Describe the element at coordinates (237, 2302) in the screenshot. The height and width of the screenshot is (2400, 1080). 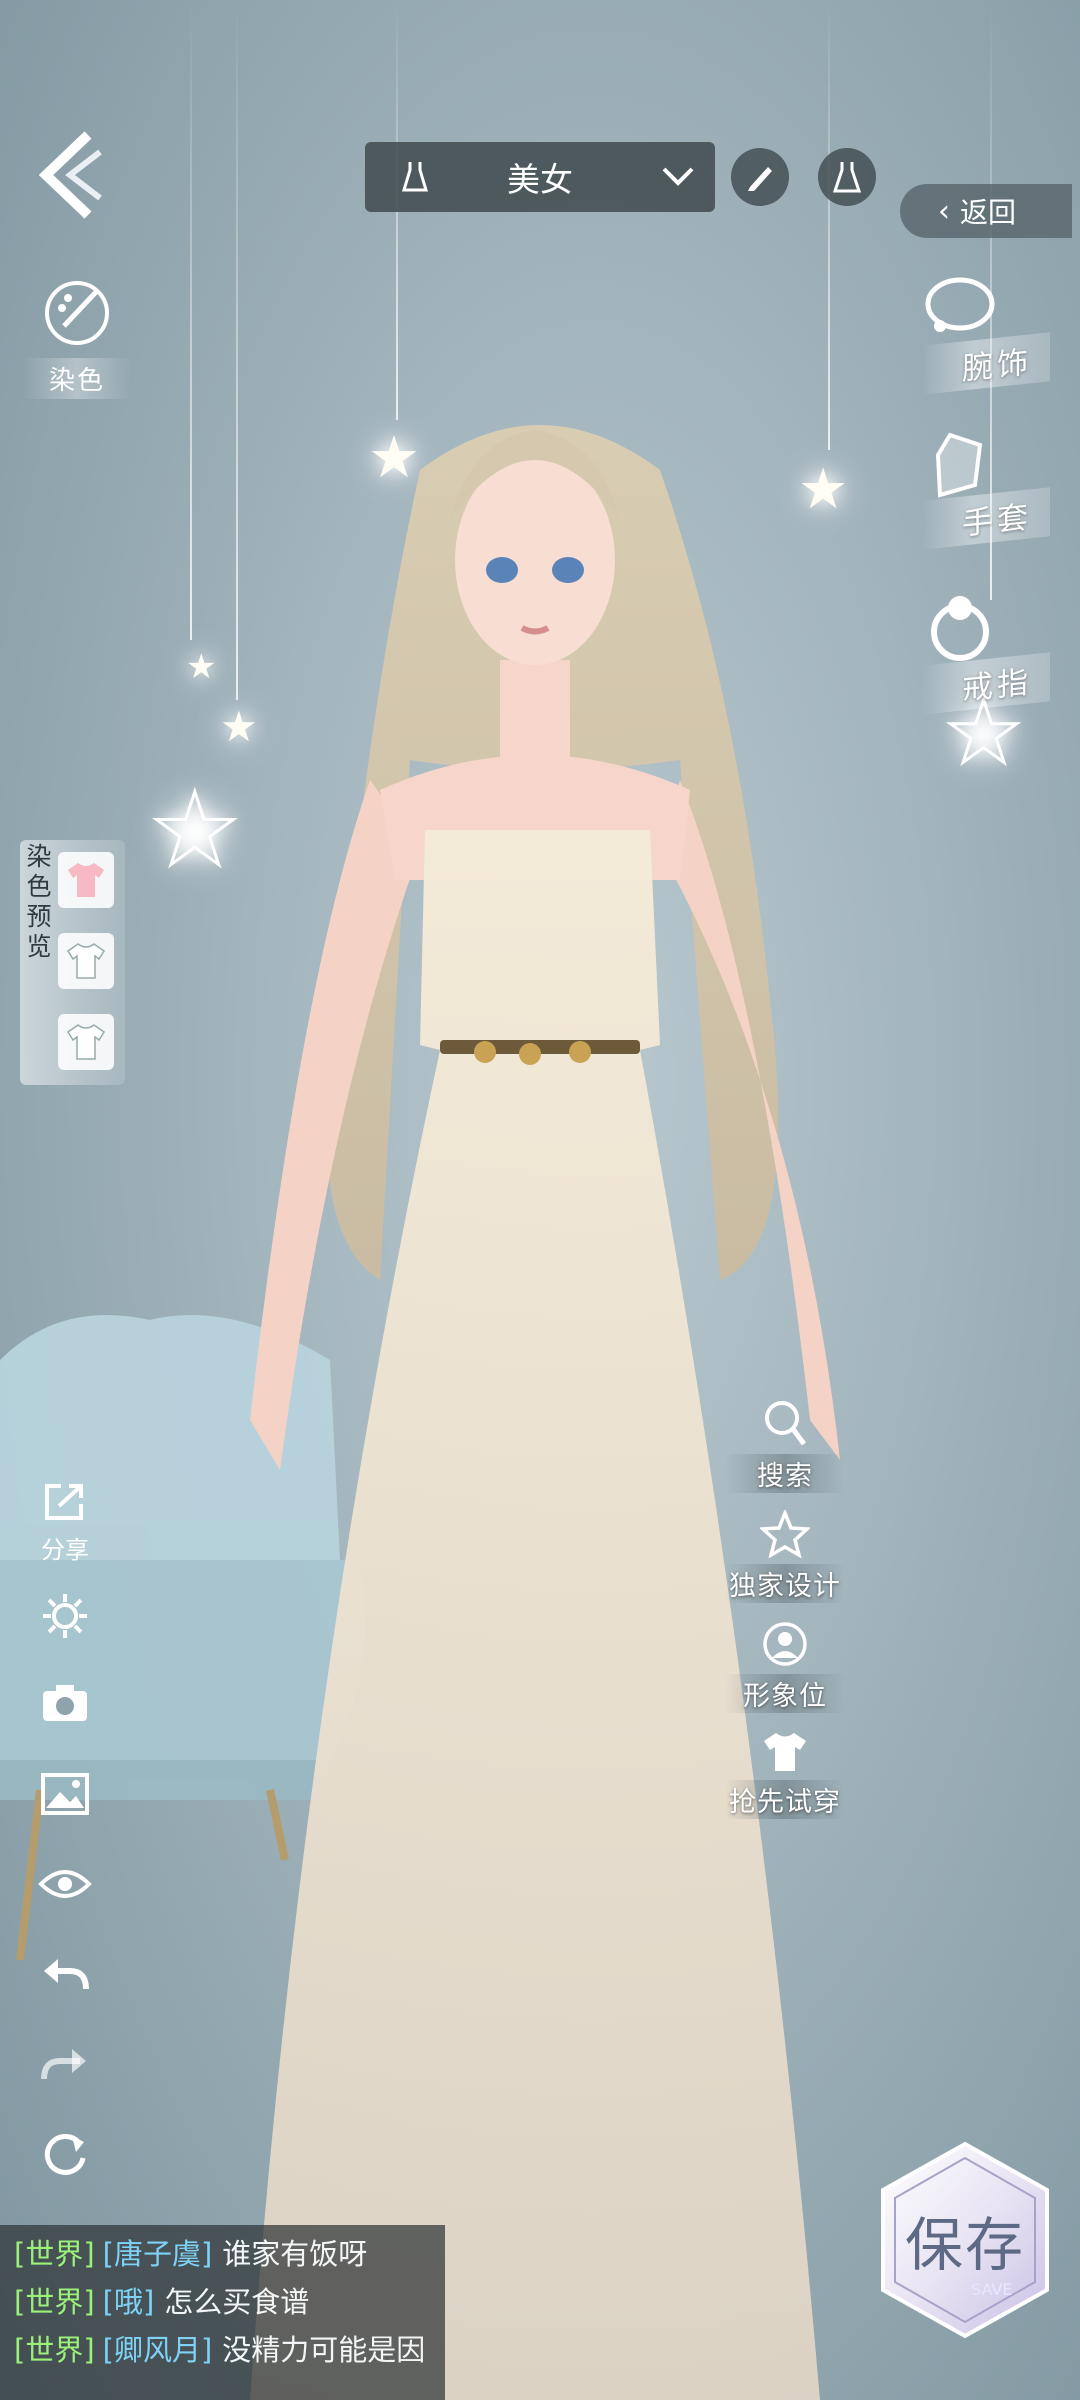
I see `chat-text: 怎么买食谱` at that location.